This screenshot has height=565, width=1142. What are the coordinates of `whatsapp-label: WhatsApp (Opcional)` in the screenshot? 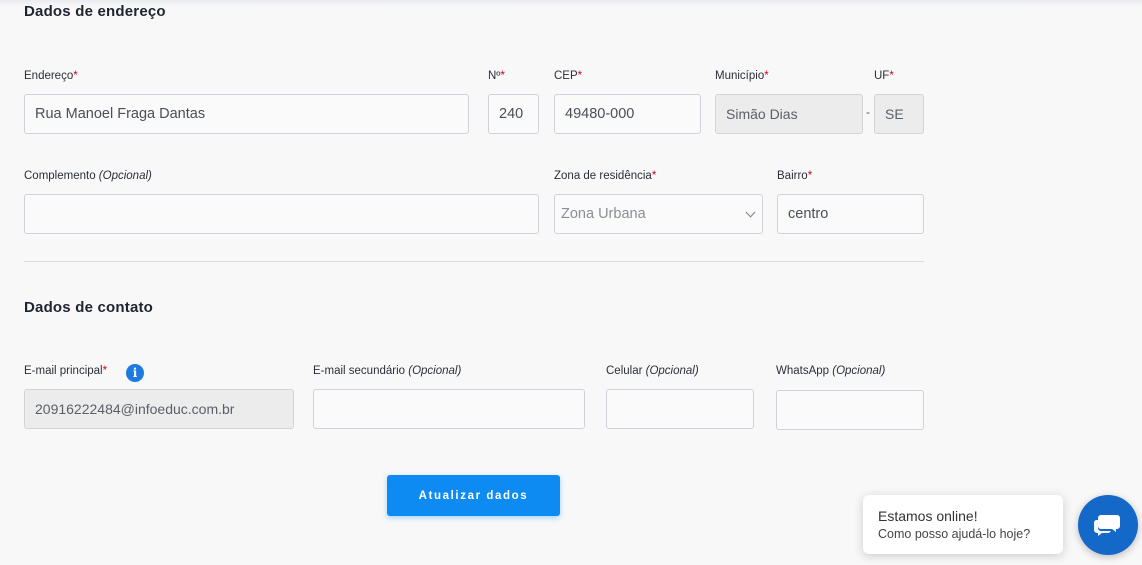 It's located at (831, 371).